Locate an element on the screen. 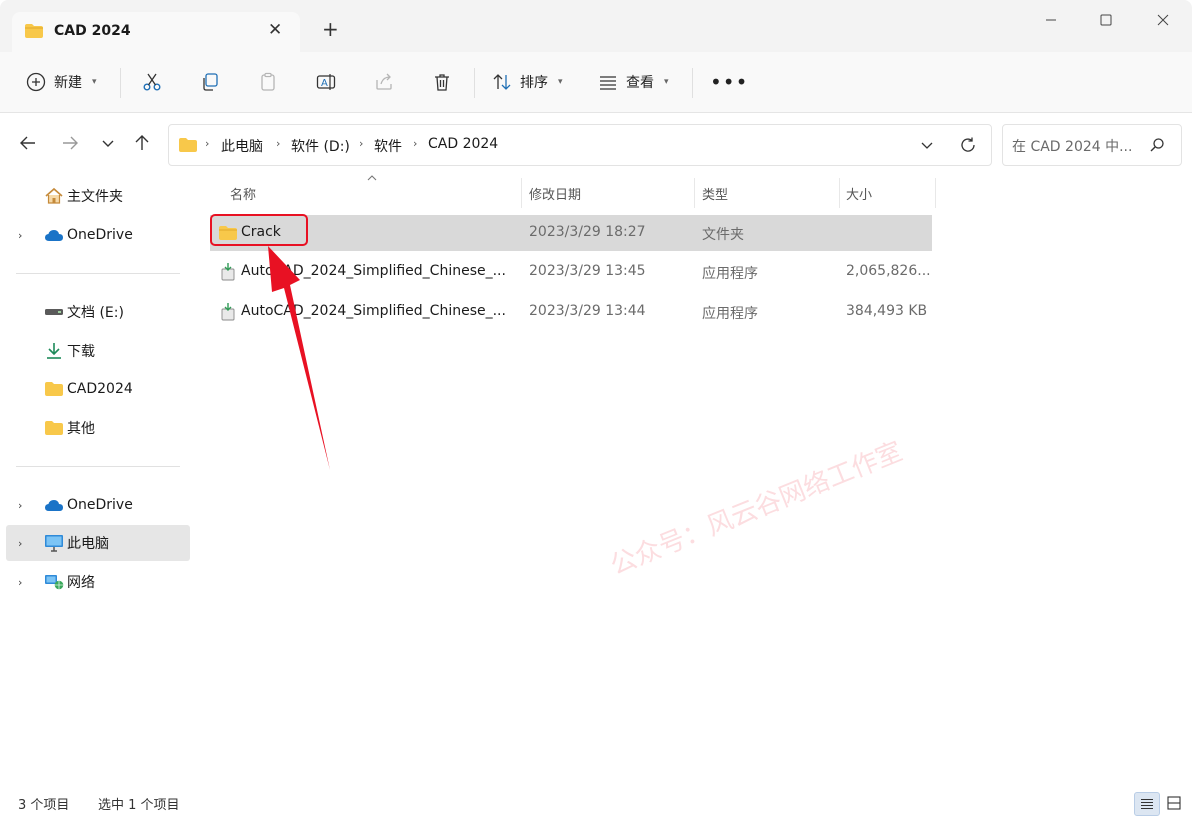  tiles-view-button is located at coordinates (1174, 803).